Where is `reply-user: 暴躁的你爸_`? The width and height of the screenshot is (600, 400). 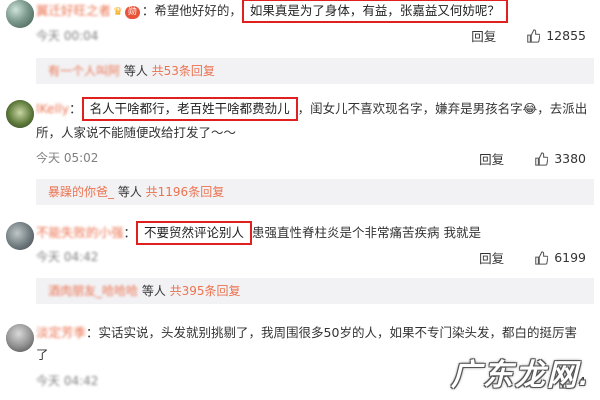
reply-user: 暴躁的你爸_ is located at coordinates (81, 192).